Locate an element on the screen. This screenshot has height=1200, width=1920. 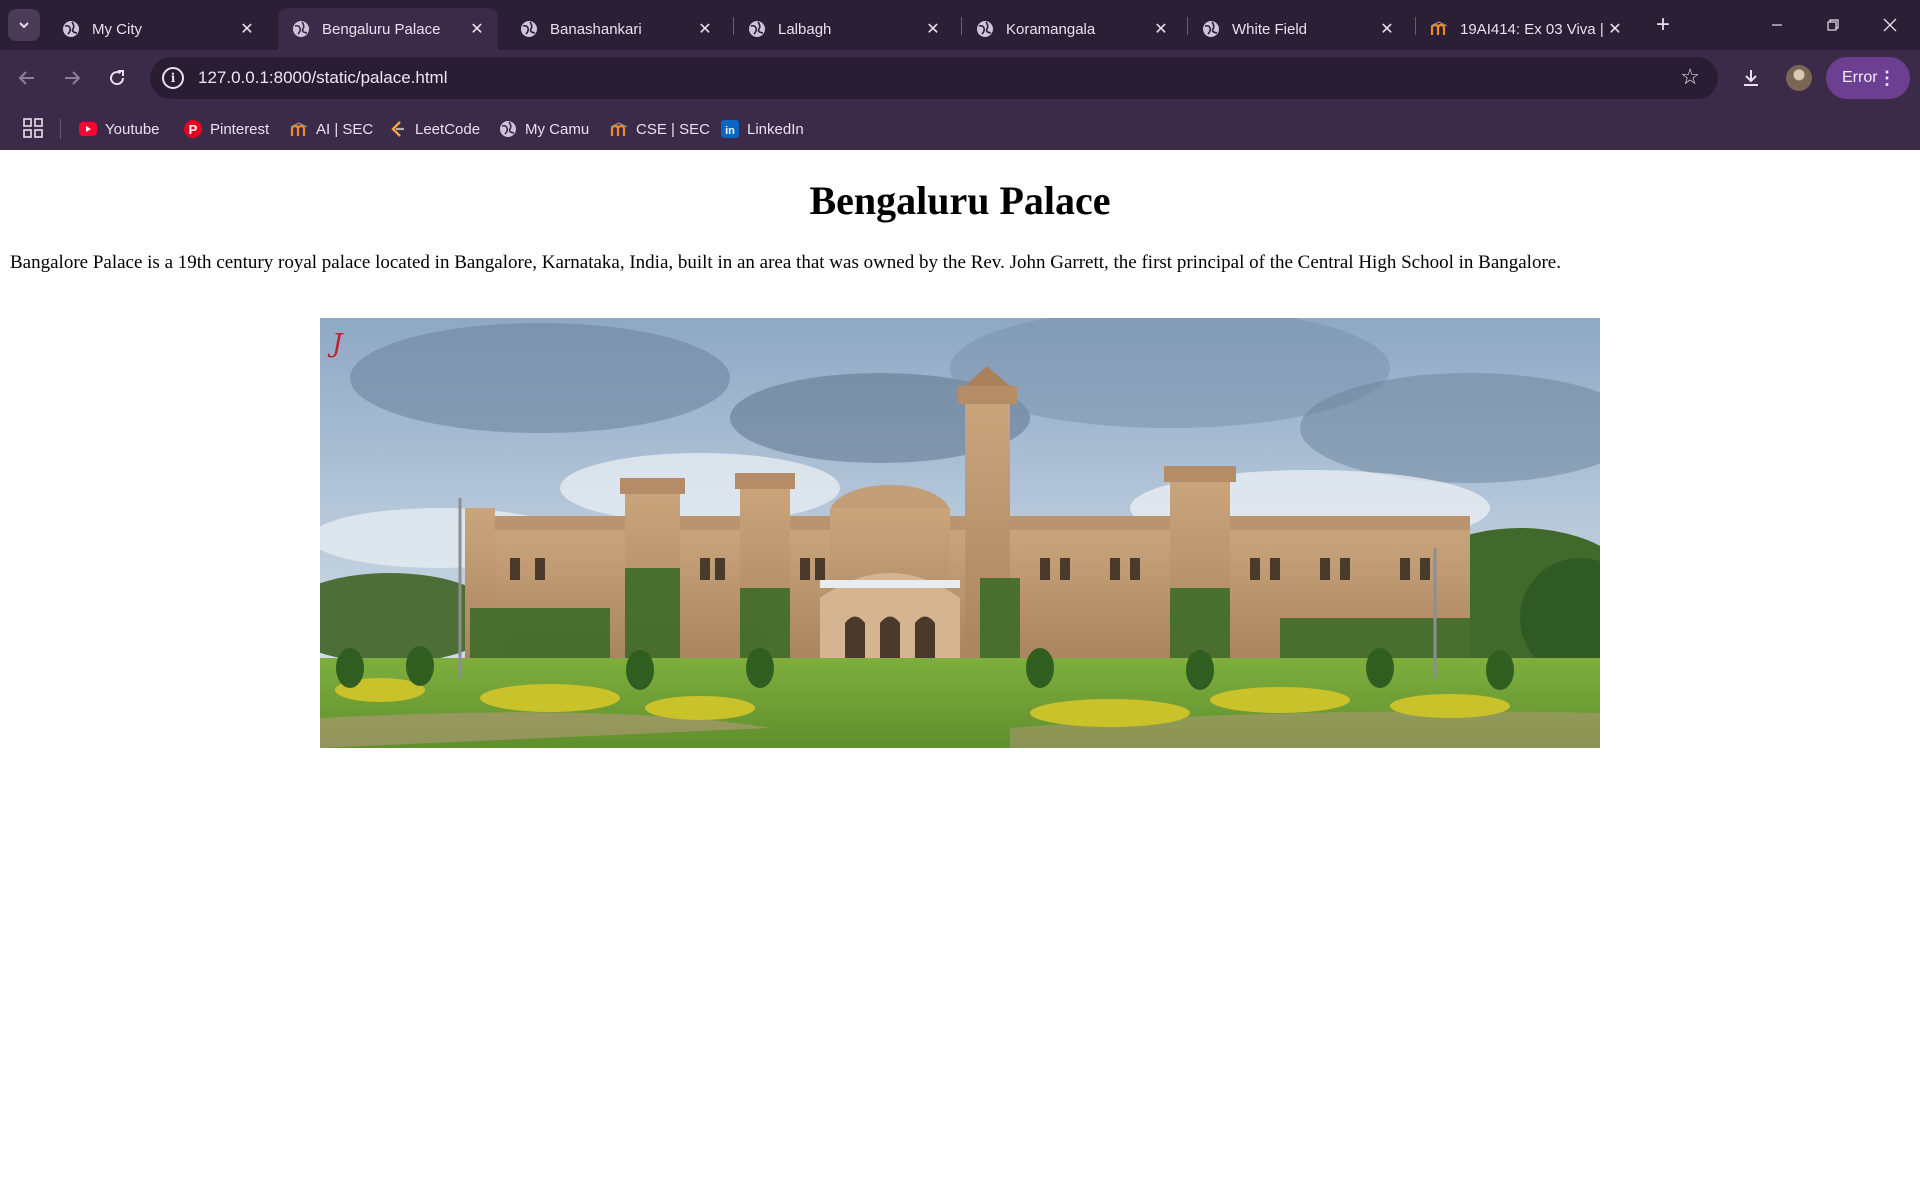
bookmark-label: LinkedIn is located at coordinates (775, 129).